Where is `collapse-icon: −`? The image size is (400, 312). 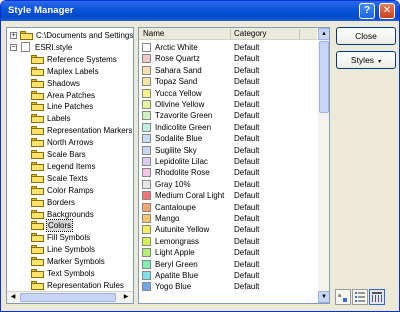 collapse-icon: − is located at coordinates (13, 47).